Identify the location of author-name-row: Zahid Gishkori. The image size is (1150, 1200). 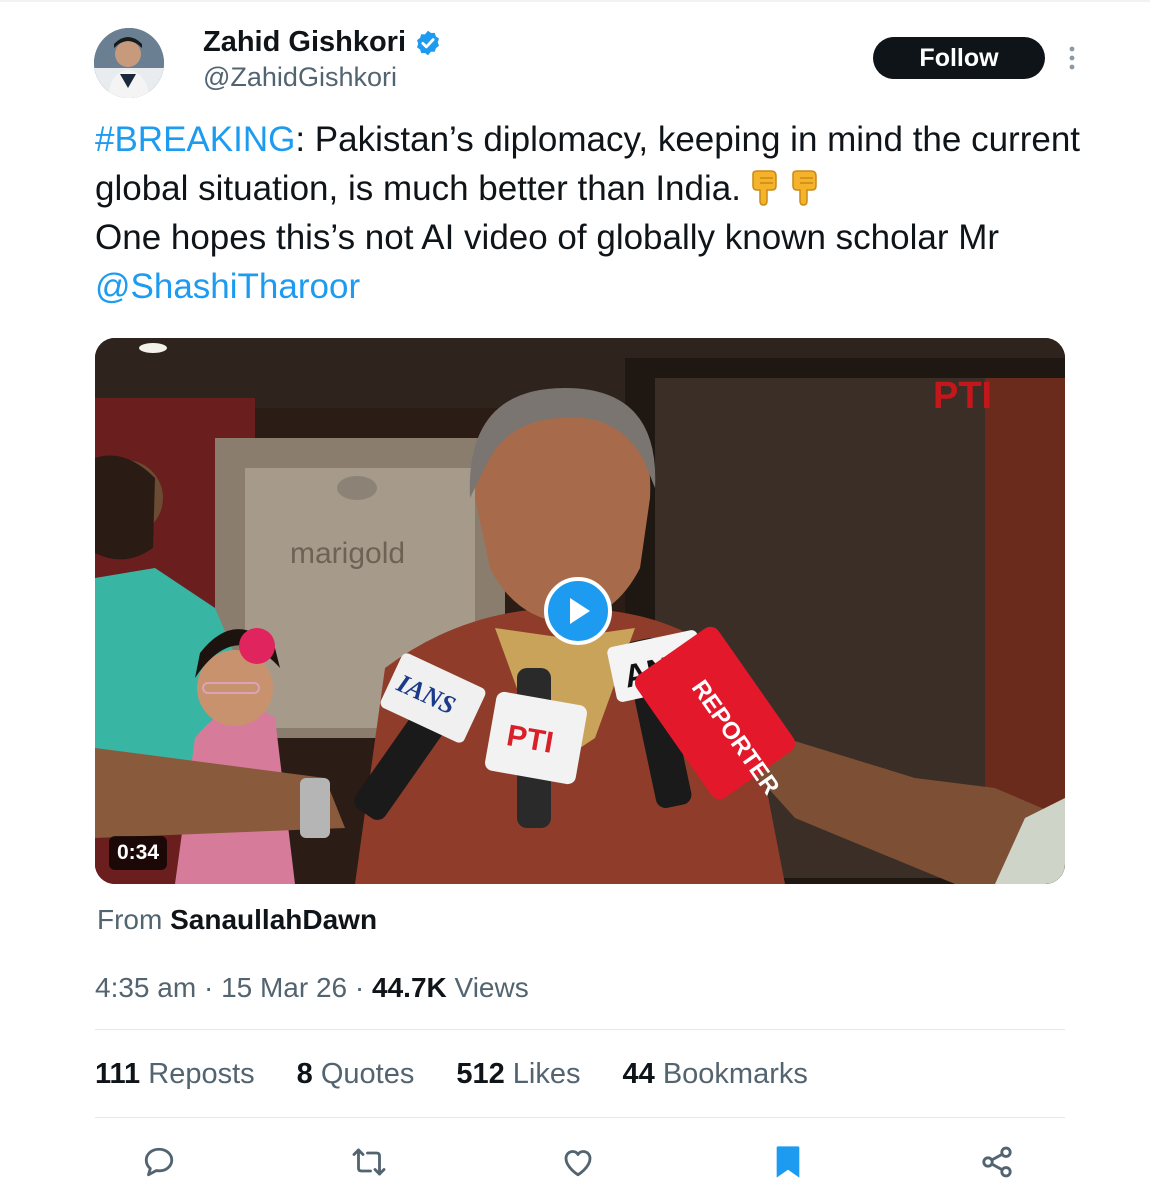
(322, 42).